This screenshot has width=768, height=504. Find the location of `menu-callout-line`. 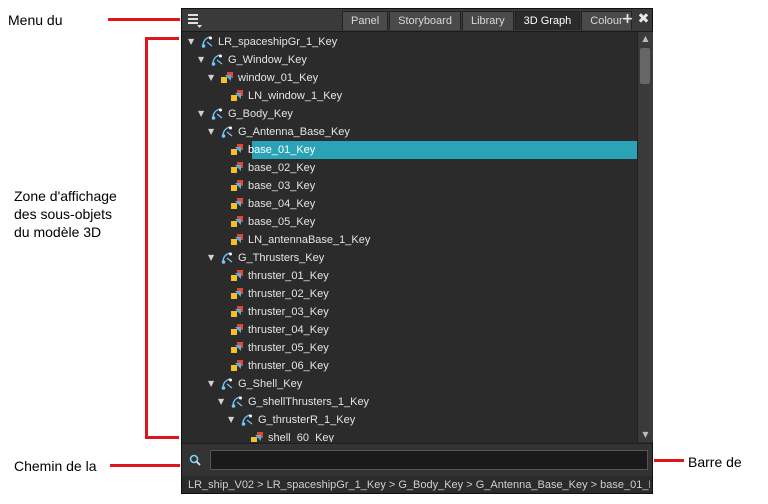

menu-callout-line is located at coordinates (144, 19).